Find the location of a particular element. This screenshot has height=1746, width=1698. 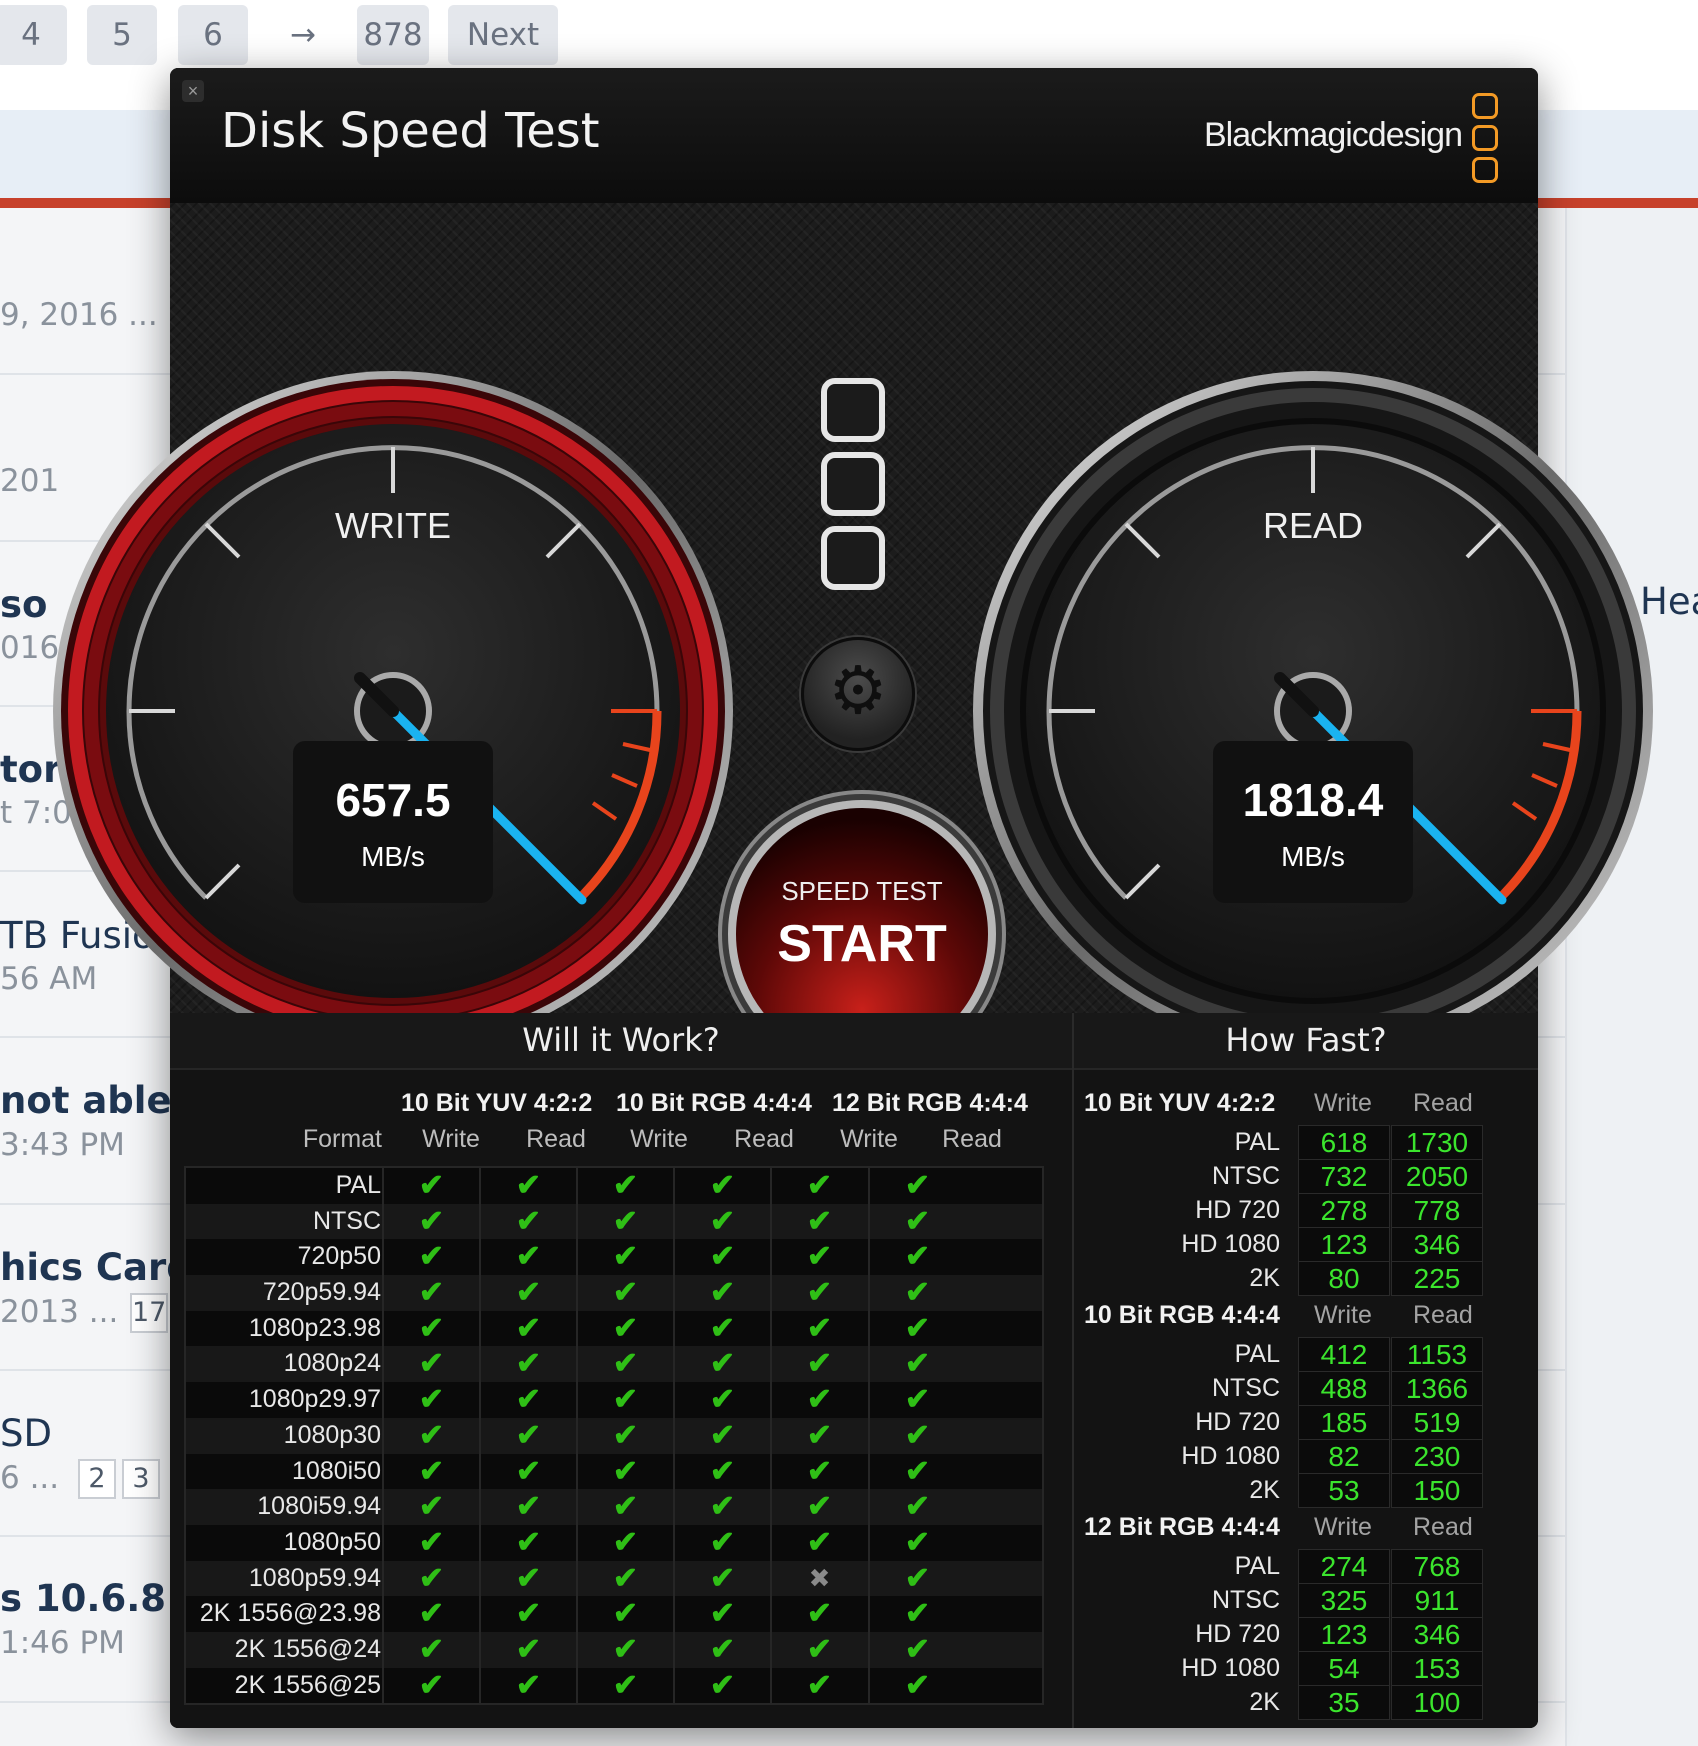

column-header: Read is located at coordinates (556, 1139).